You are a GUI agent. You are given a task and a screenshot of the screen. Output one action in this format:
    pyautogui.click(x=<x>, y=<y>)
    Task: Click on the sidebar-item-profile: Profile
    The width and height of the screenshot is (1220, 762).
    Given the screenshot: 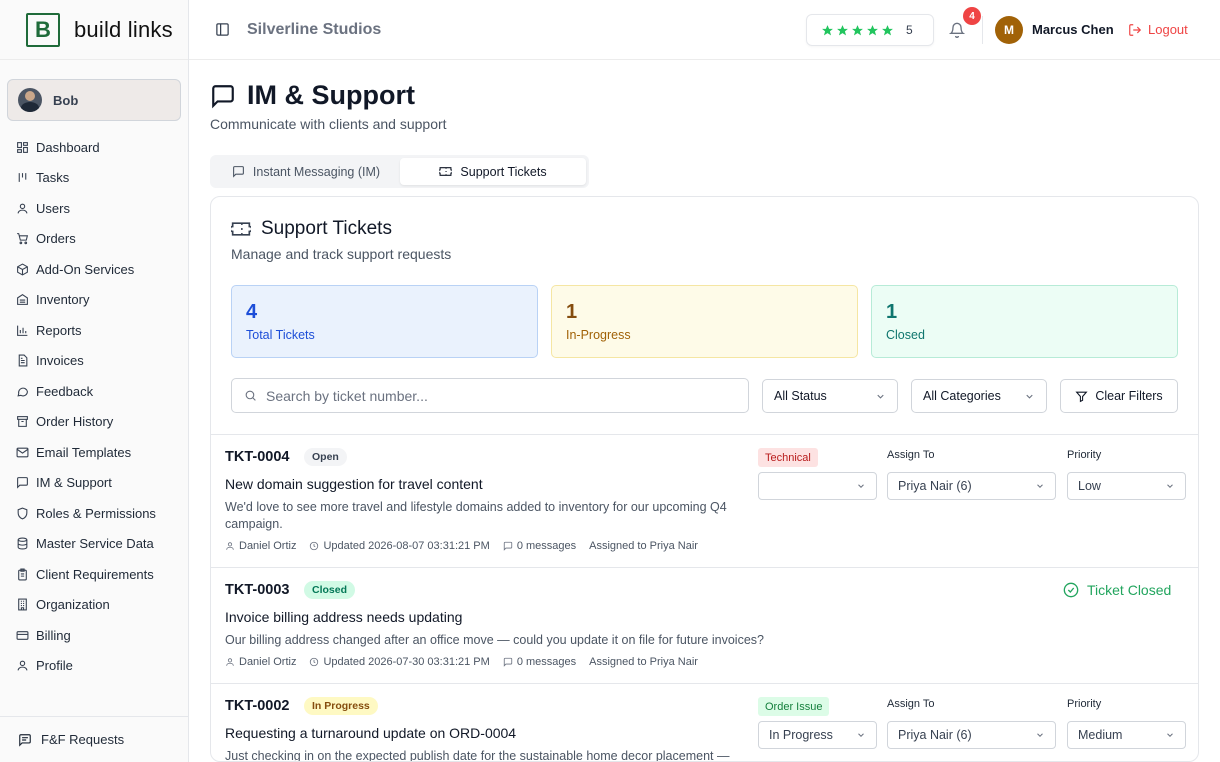 What is the action you would take?
    pyautogui.click(x=94, y=666)
    